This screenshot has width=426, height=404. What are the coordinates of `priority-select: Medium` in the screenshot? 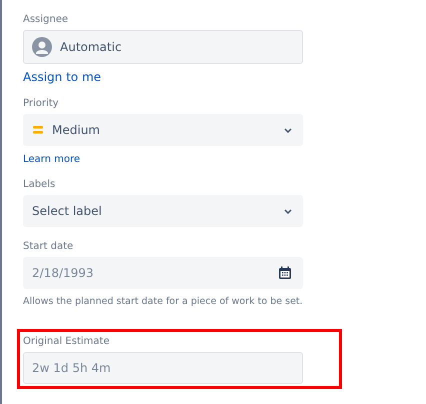 It's located at (163, 130).